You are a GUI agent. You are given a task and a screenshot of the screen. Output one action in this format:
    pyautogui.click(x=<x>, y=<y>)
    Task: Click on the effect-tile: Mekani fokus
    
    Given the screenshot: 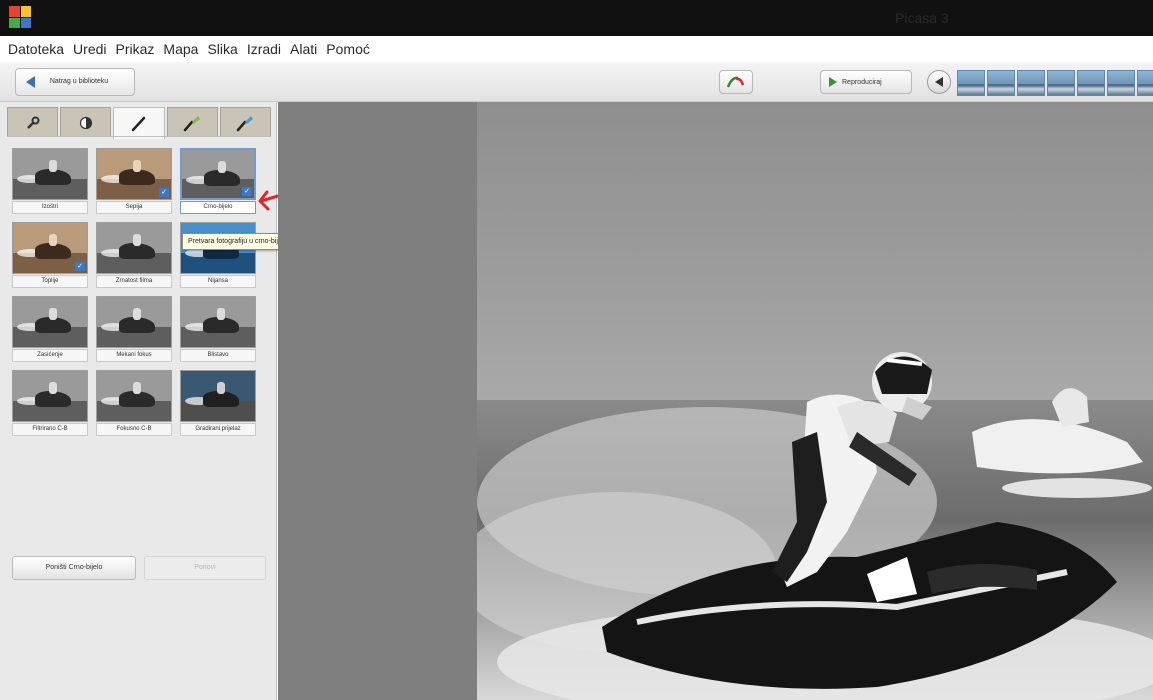 What is the action you would take?
    pyautogui.click(x=134, y=329)
    